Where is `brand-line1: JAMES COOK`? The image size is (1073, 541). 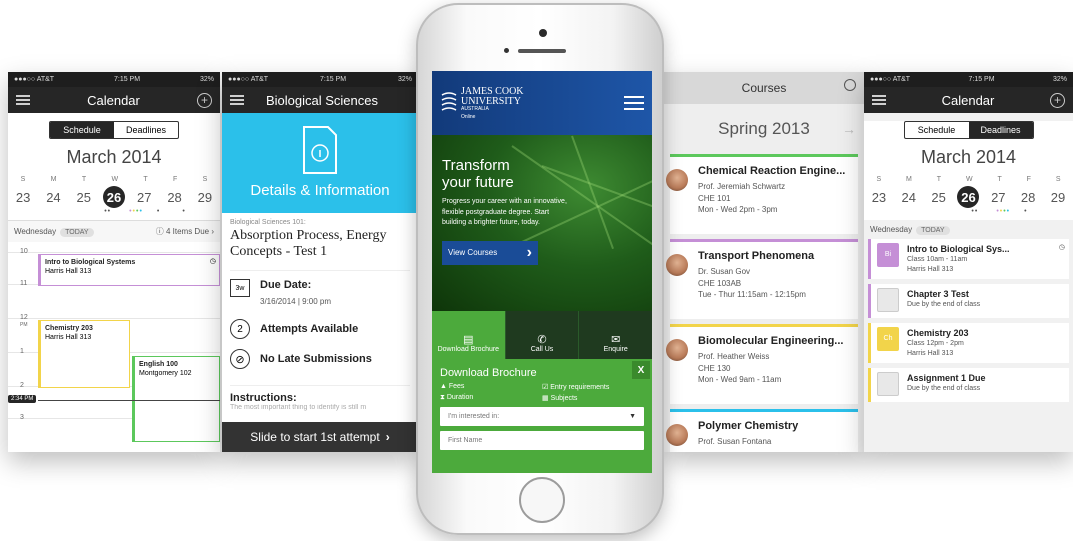
brand-line1: JAMES COOK is located at coordinates (492, 91).